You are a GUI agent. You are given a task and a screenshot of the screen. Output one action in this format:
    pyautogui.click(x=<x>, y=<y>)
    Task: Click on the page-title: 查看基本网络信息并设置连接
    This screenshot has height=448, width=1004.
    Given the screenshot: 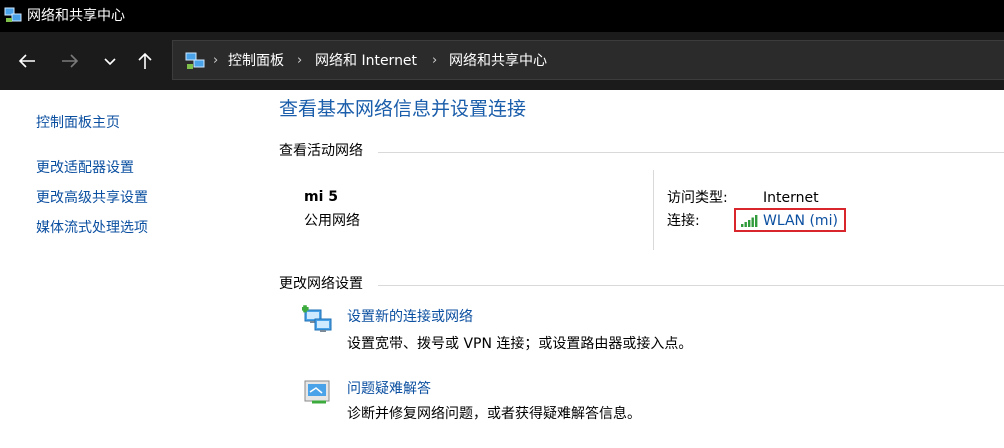 What is the action you would take?
    pyautogui.click(x=403, y=109)
    